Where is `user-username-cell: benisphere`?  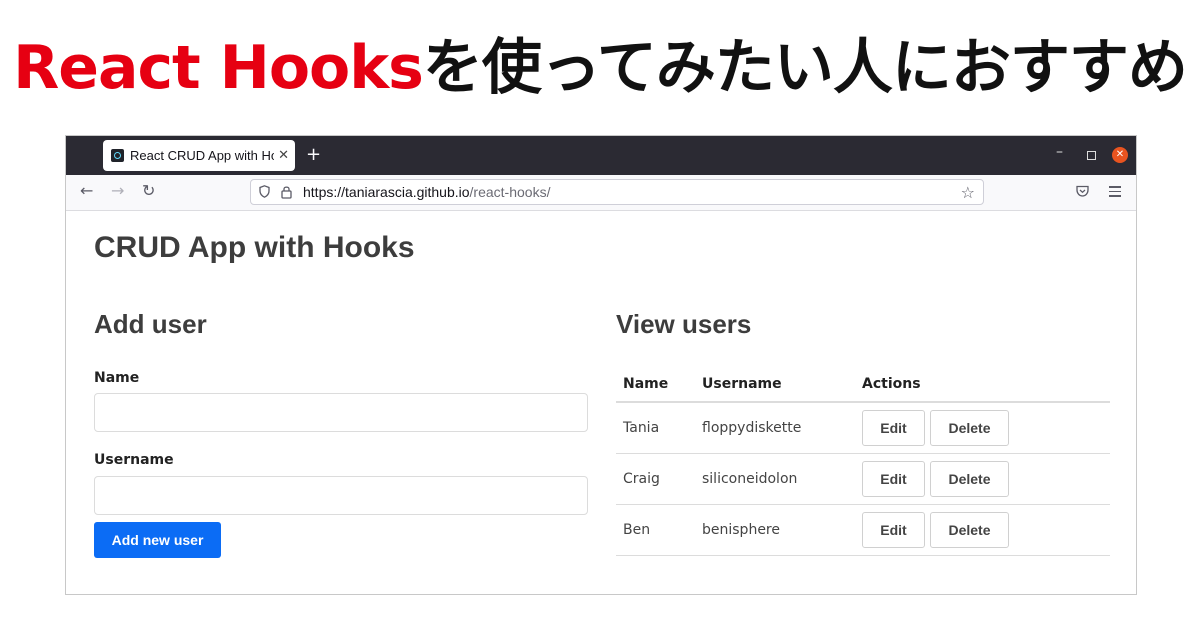
user-username-cell: benisphere is located at coordinates (775, 530).